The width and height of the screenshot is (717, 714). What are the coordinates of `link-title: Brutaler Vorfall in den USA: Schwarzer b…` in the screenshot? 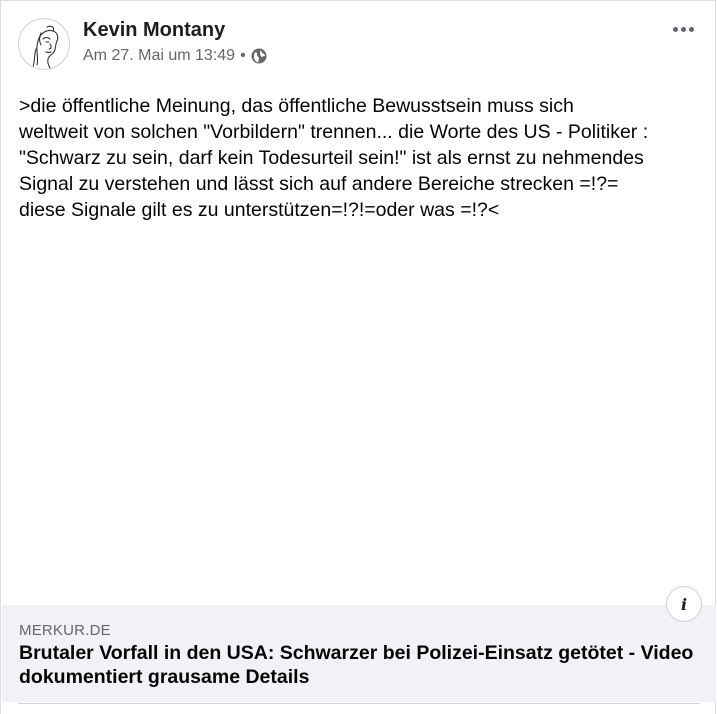 It's located at (359, 665).